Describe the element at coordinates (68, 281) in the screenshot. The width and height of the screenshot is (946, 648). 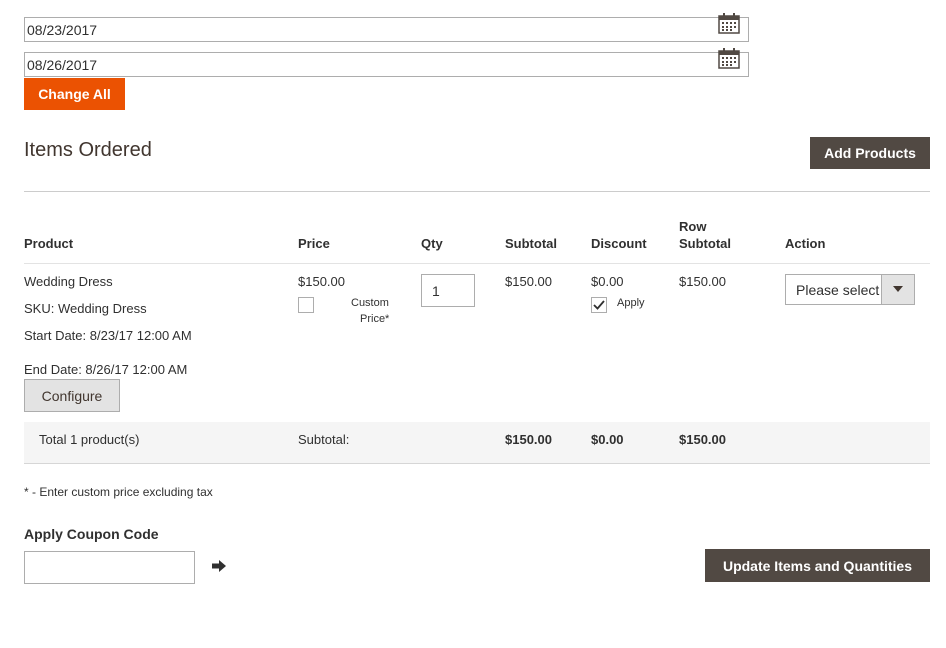
I see `product-name: Wedding Dress` at that location.